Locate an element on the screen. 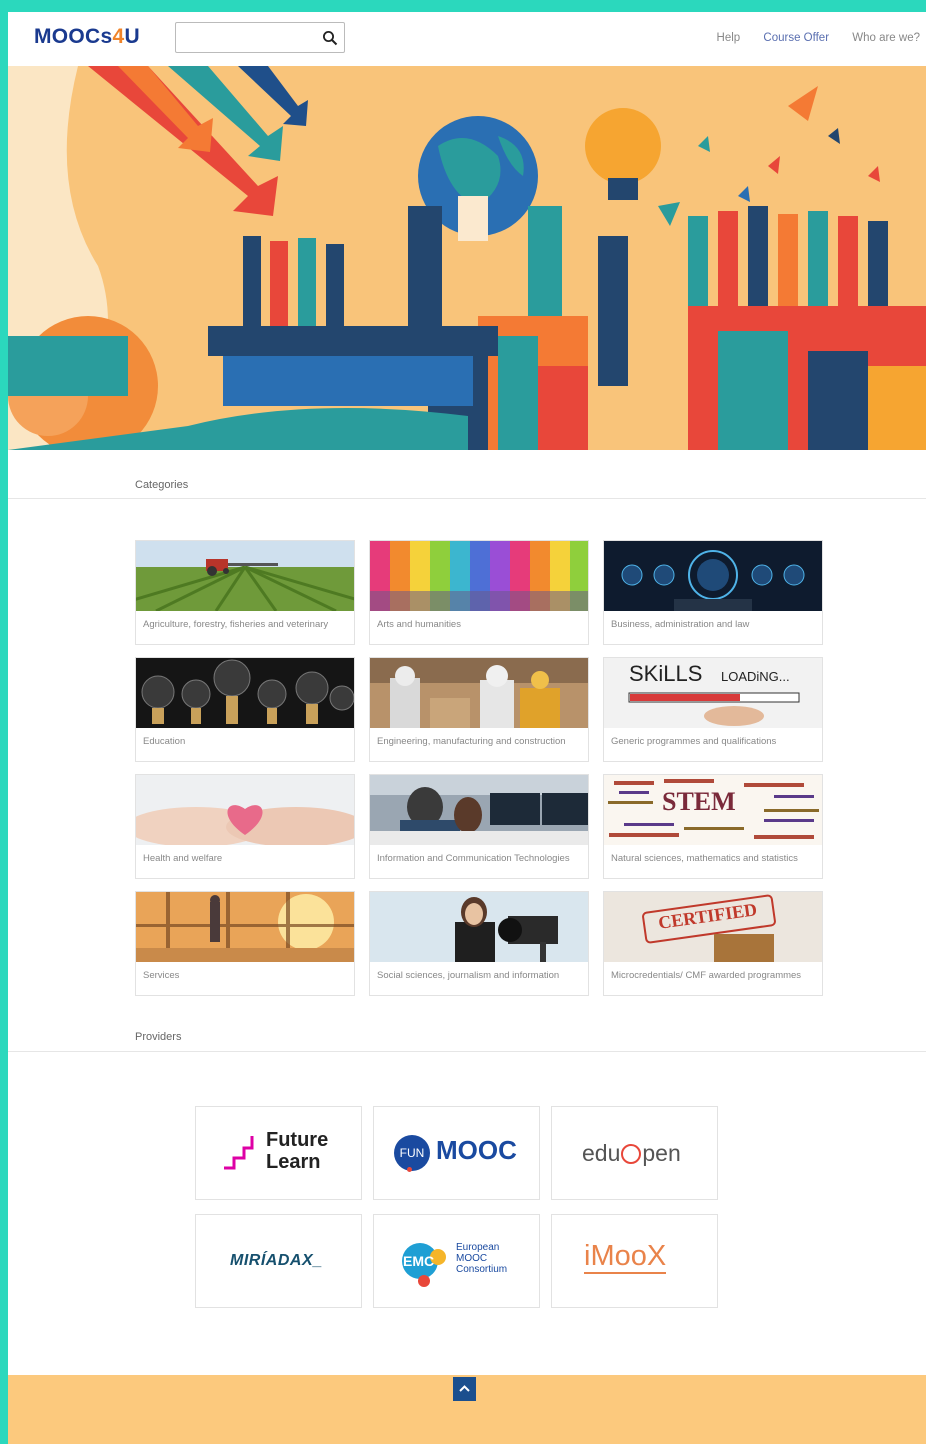  category-card-education: Education is located at coordinates (245, 709).